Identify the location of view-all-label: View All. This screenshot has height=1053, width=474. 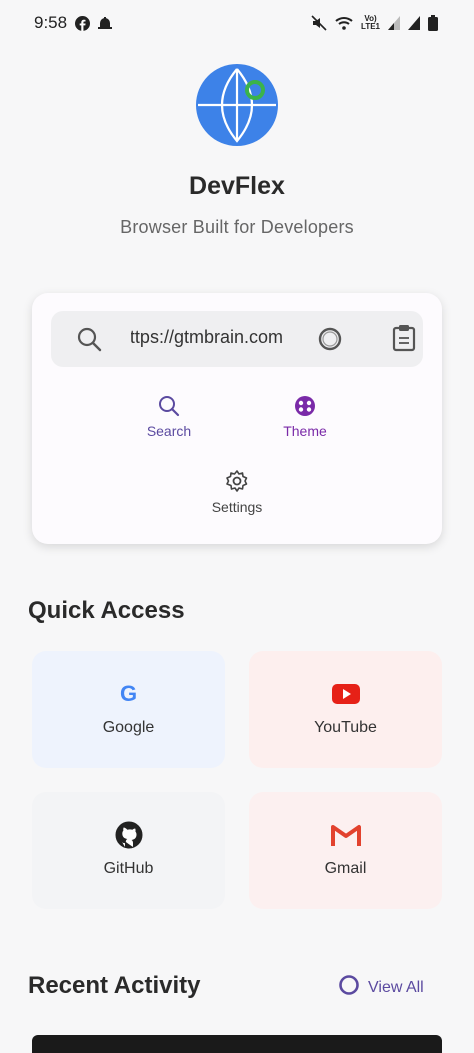
(396, 987).